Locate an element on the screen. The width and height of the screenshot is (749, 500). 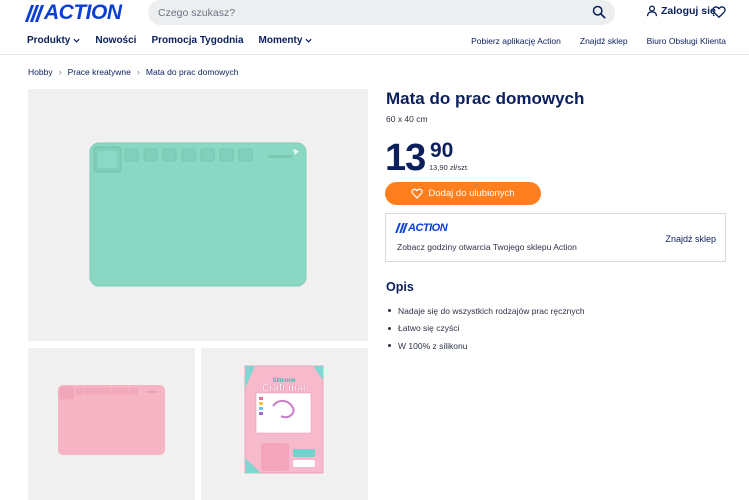
add-to-favorites-button: Dodaj do ulubionych is located at coordinates (463, 193).